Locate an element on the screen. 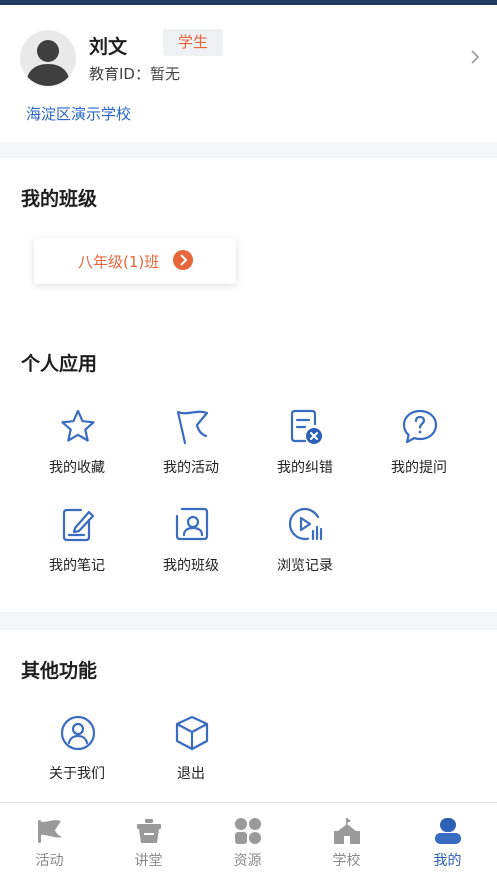 This screenshot has height=883, width=497. tab-label: 学校 is located at coordinates (346, 861).